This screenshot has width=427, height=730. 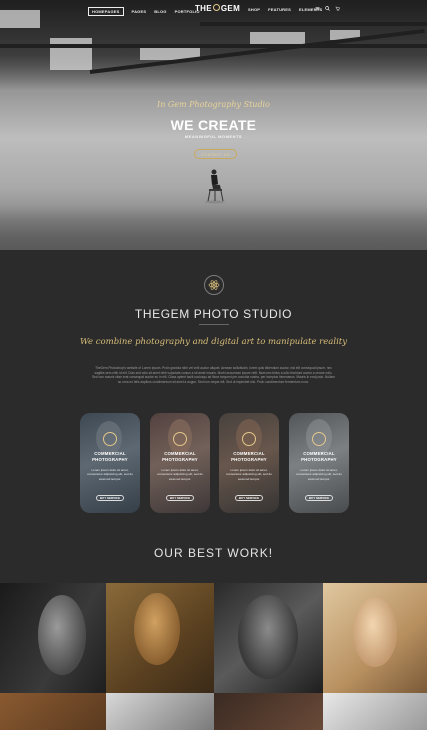 I want to click on atom-icon, so click(x=214, y=285).